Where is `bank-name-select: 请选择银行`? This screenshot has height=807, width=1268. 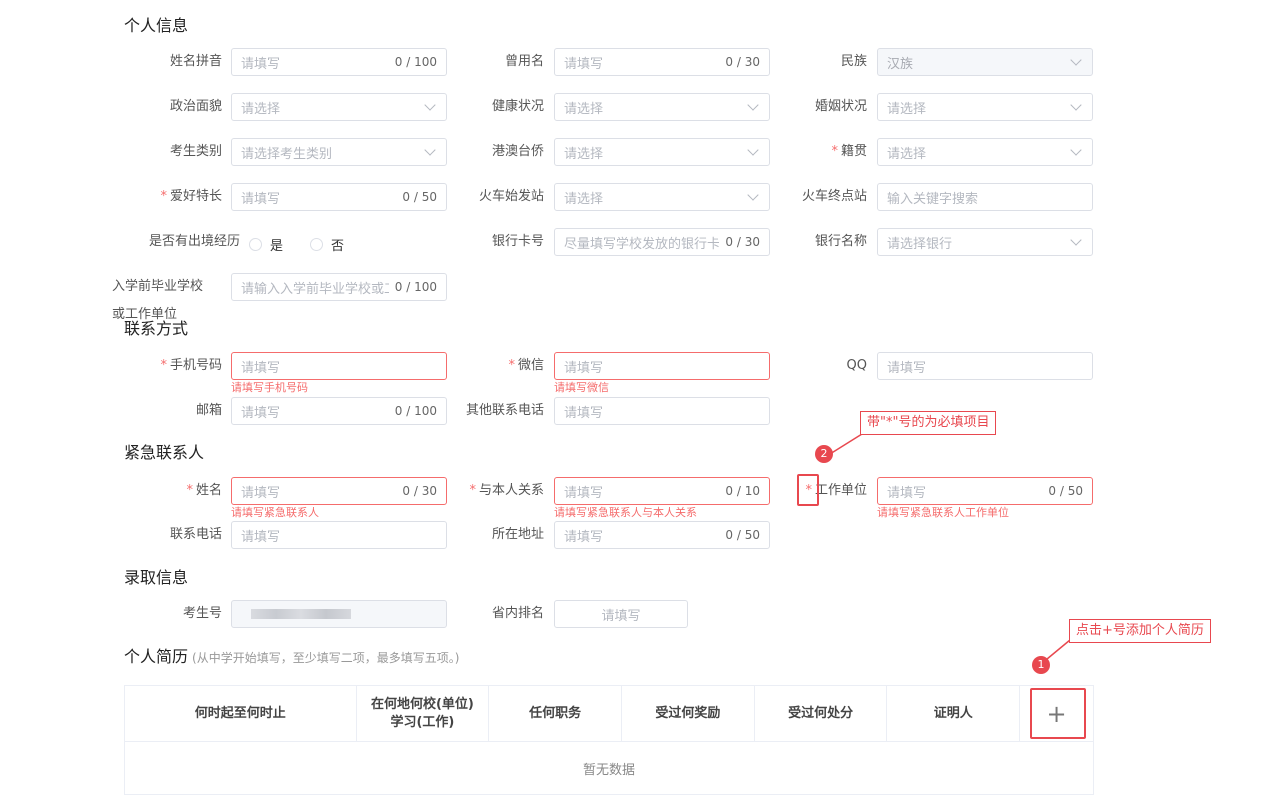 bank-name-select: 请选择银行 is located at coordinates (985, 242).